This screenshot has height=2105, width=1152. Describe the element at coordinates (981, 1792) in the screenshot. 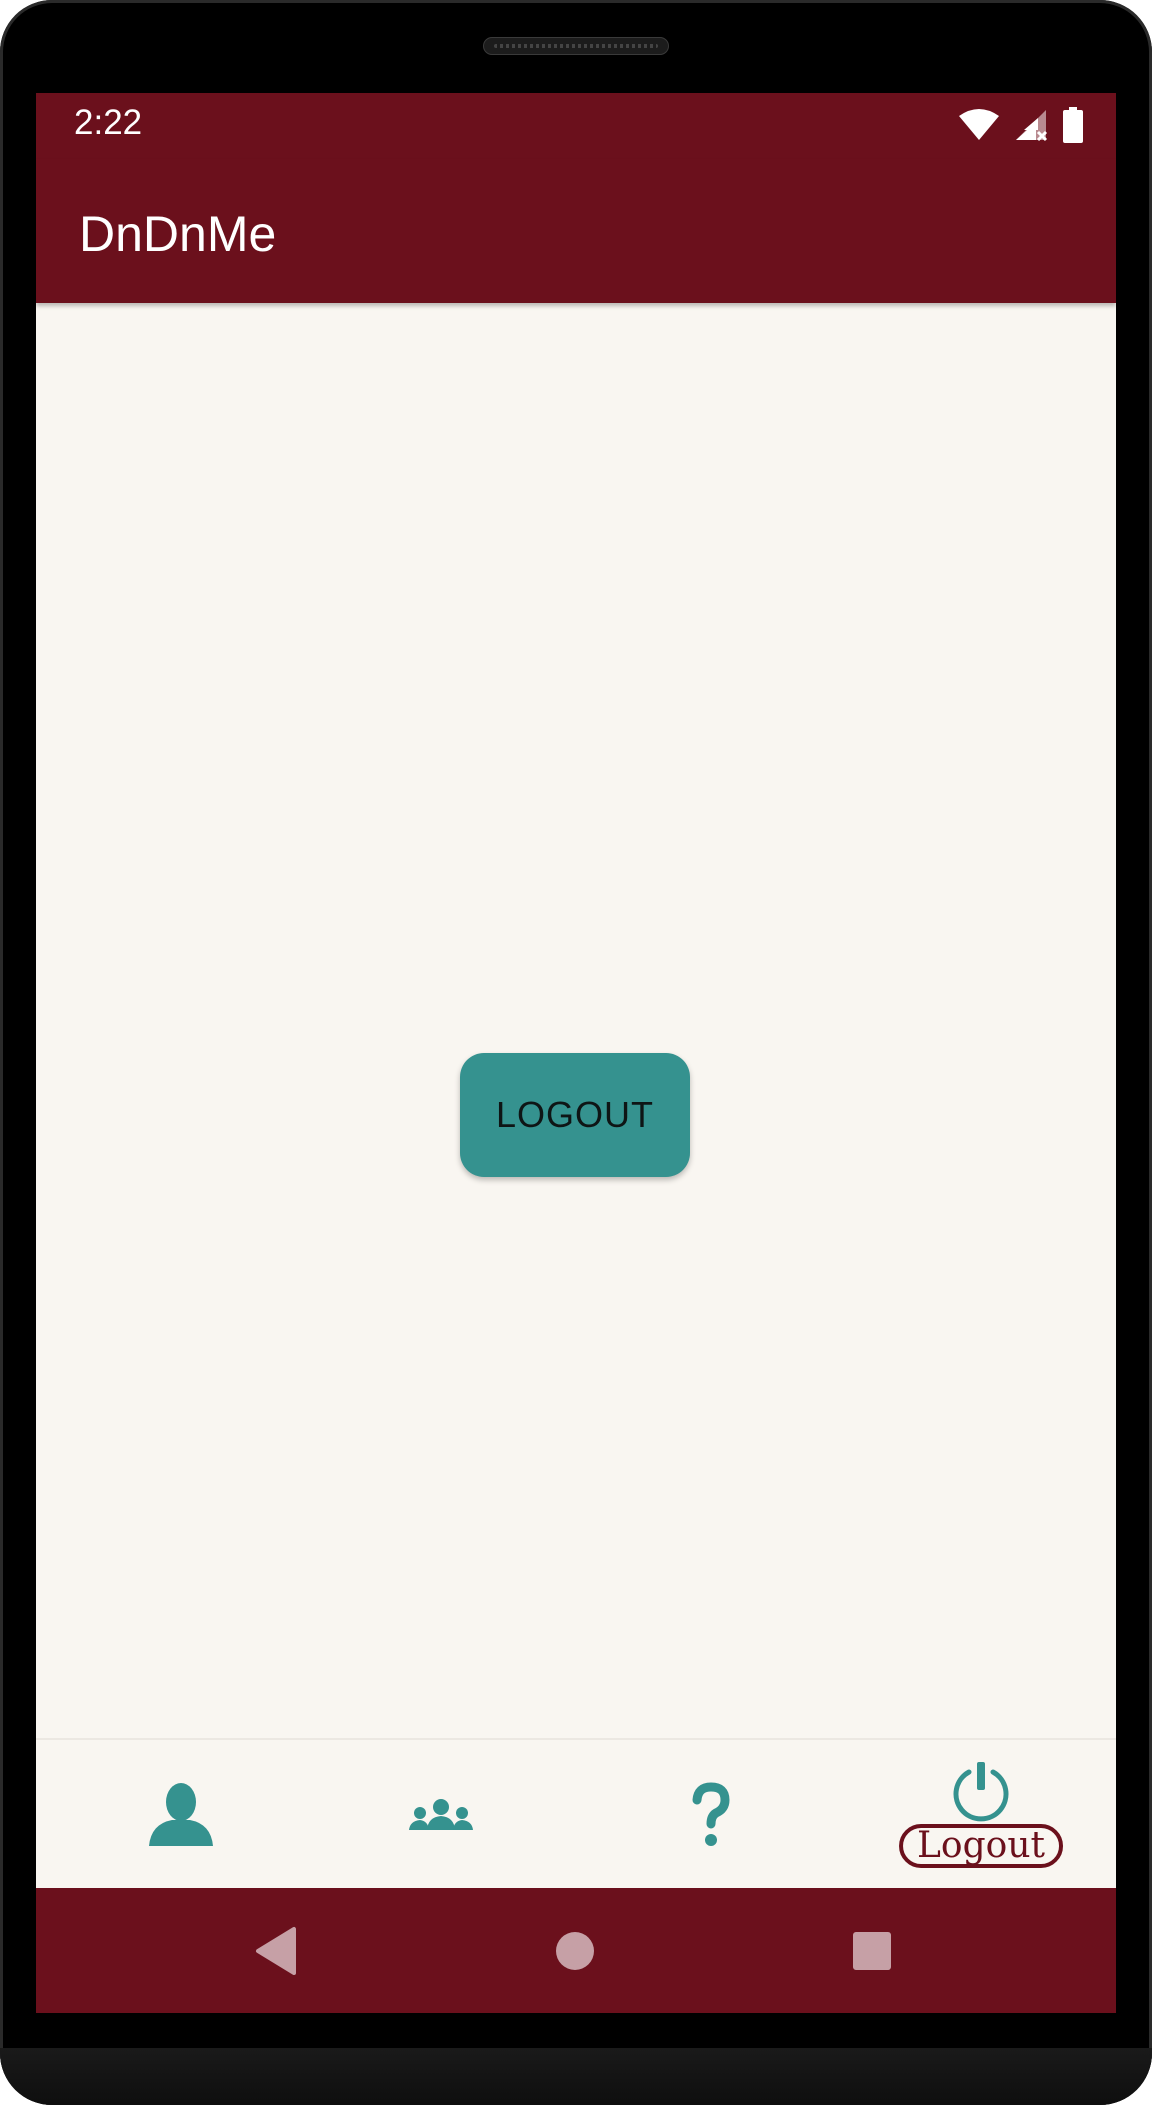

I see `power-icon` at that location.